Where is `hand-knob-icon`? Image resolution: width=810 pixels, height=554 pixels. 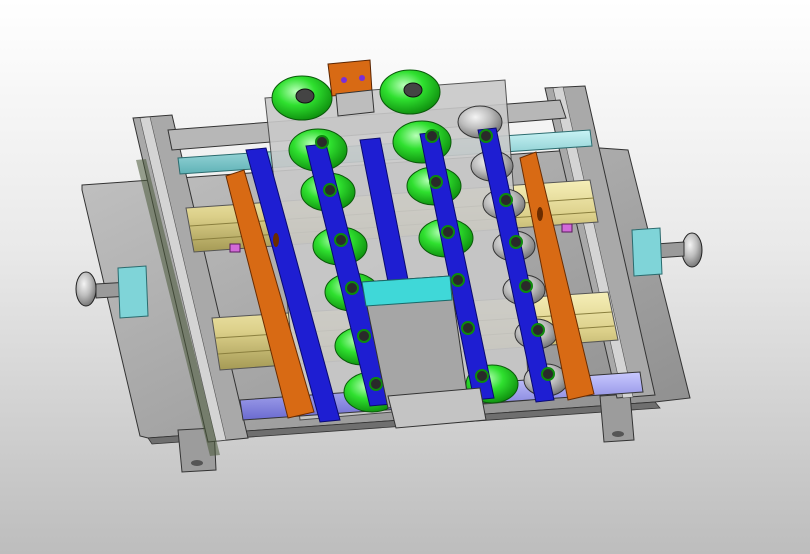 hand-knob-icon is located at coordinates (667, 252).